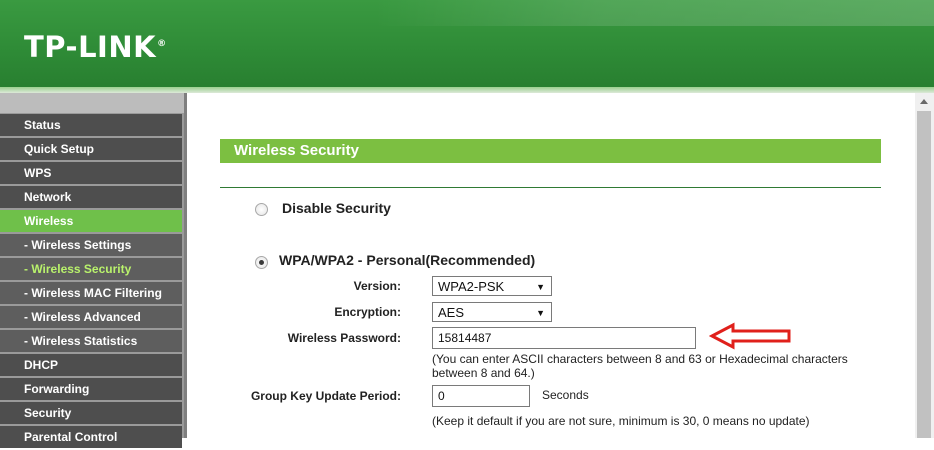  Describe the element at coordinates (91, 197) in the screenshot. I see `sidebar-item-network: Network` at that location.